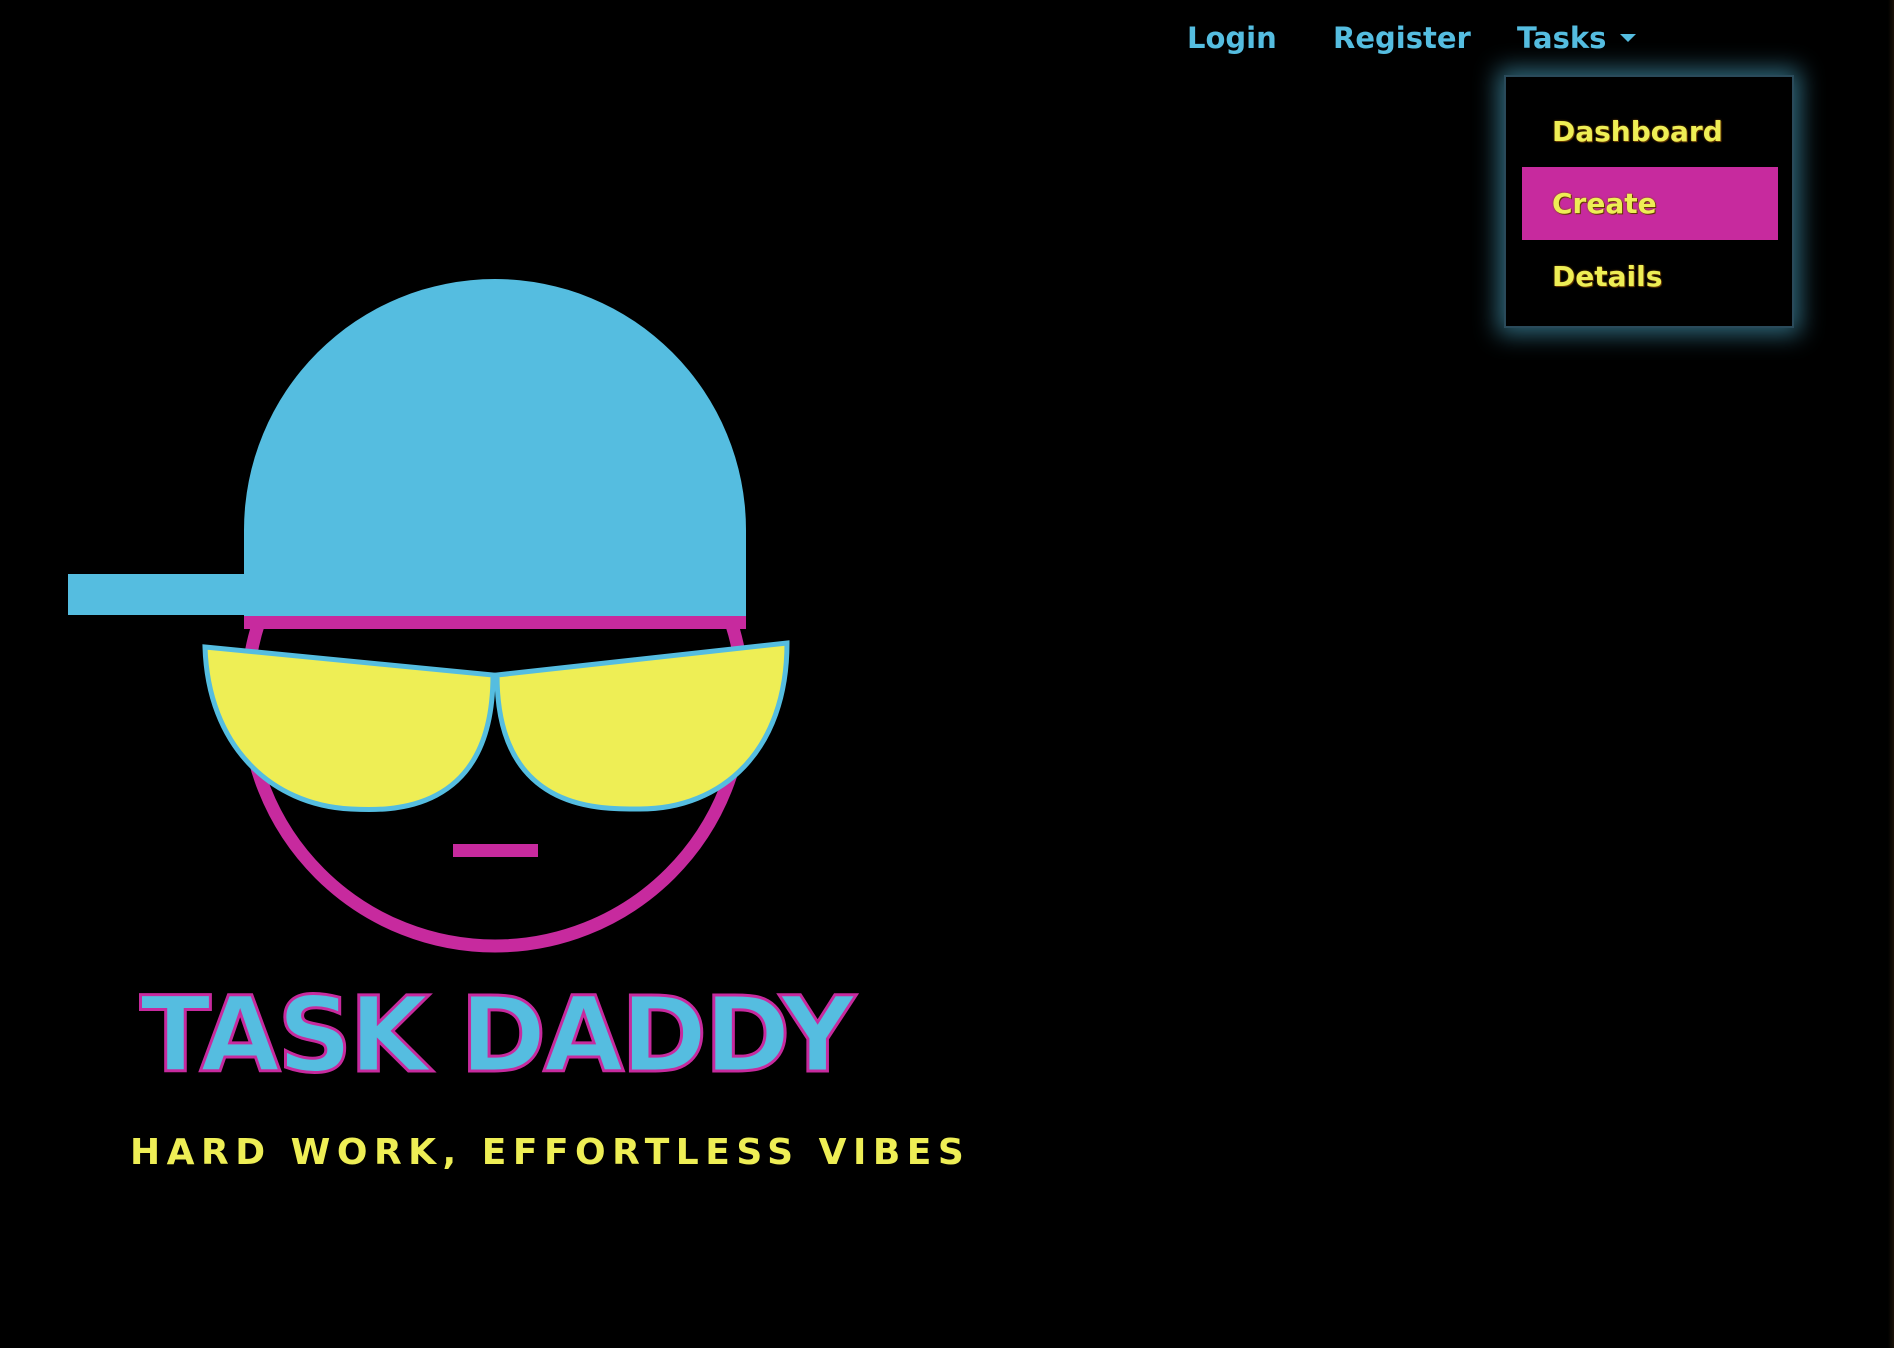  I want to click on tasks-dropdown-toggle: Tasks, so click(1577, 38).